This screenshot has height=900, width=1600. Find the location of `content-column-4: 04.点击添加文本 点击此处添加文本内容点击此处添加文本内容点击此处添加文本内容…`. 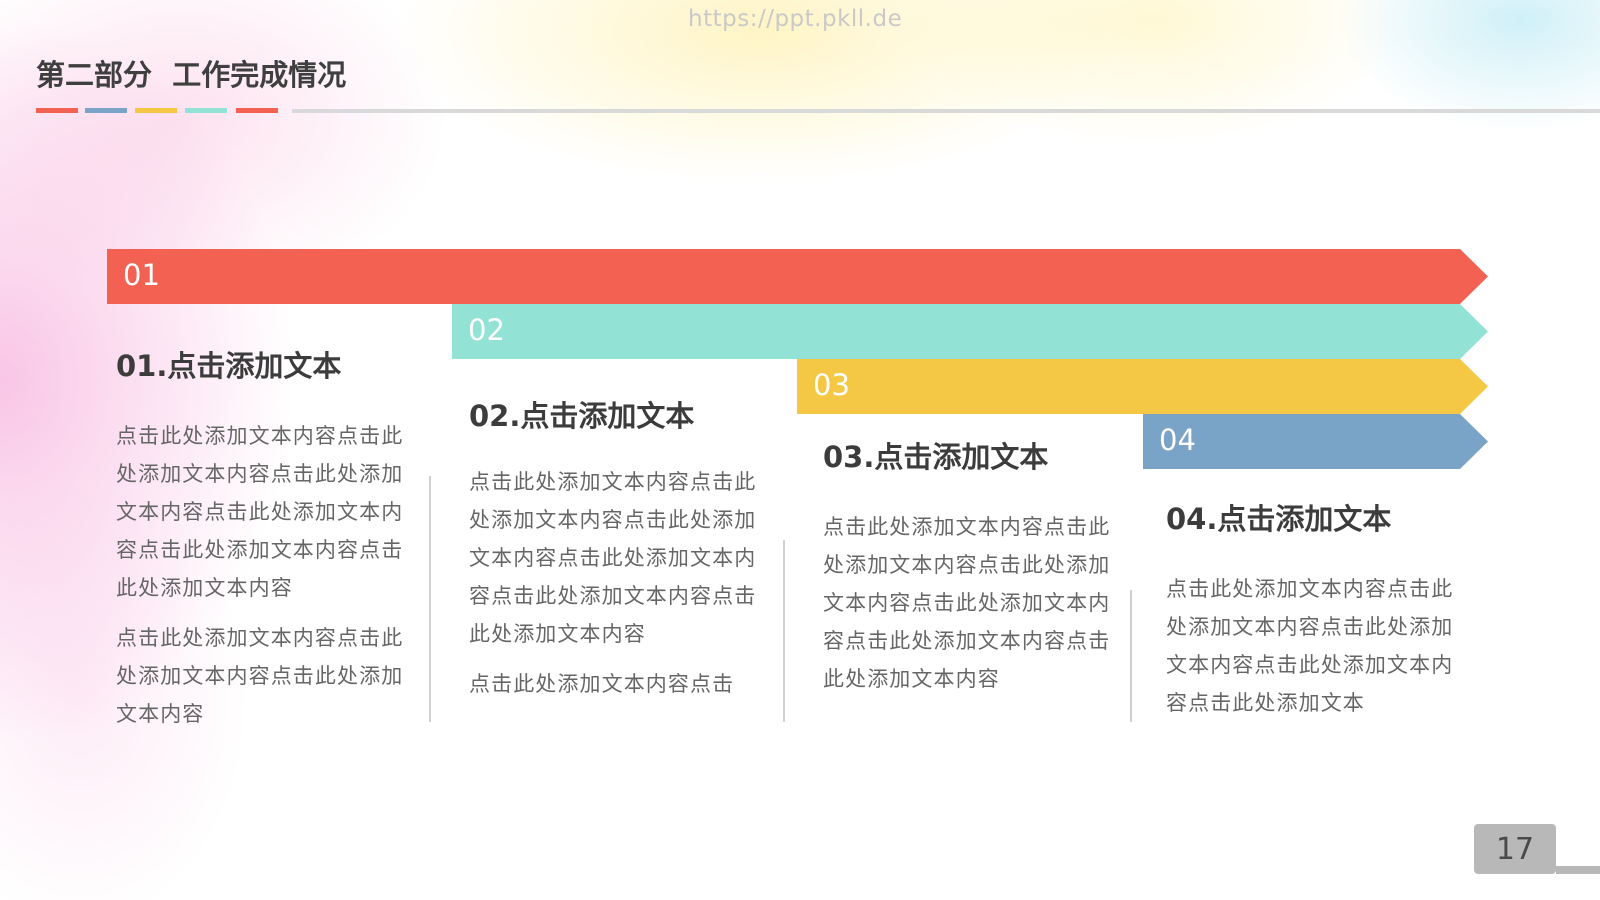

content-column-4: 04.点击添加文本 点击此处添加文本内容点击此处添加文本内容点击此处添加文本内容… is located at coordinates (1313, 609).